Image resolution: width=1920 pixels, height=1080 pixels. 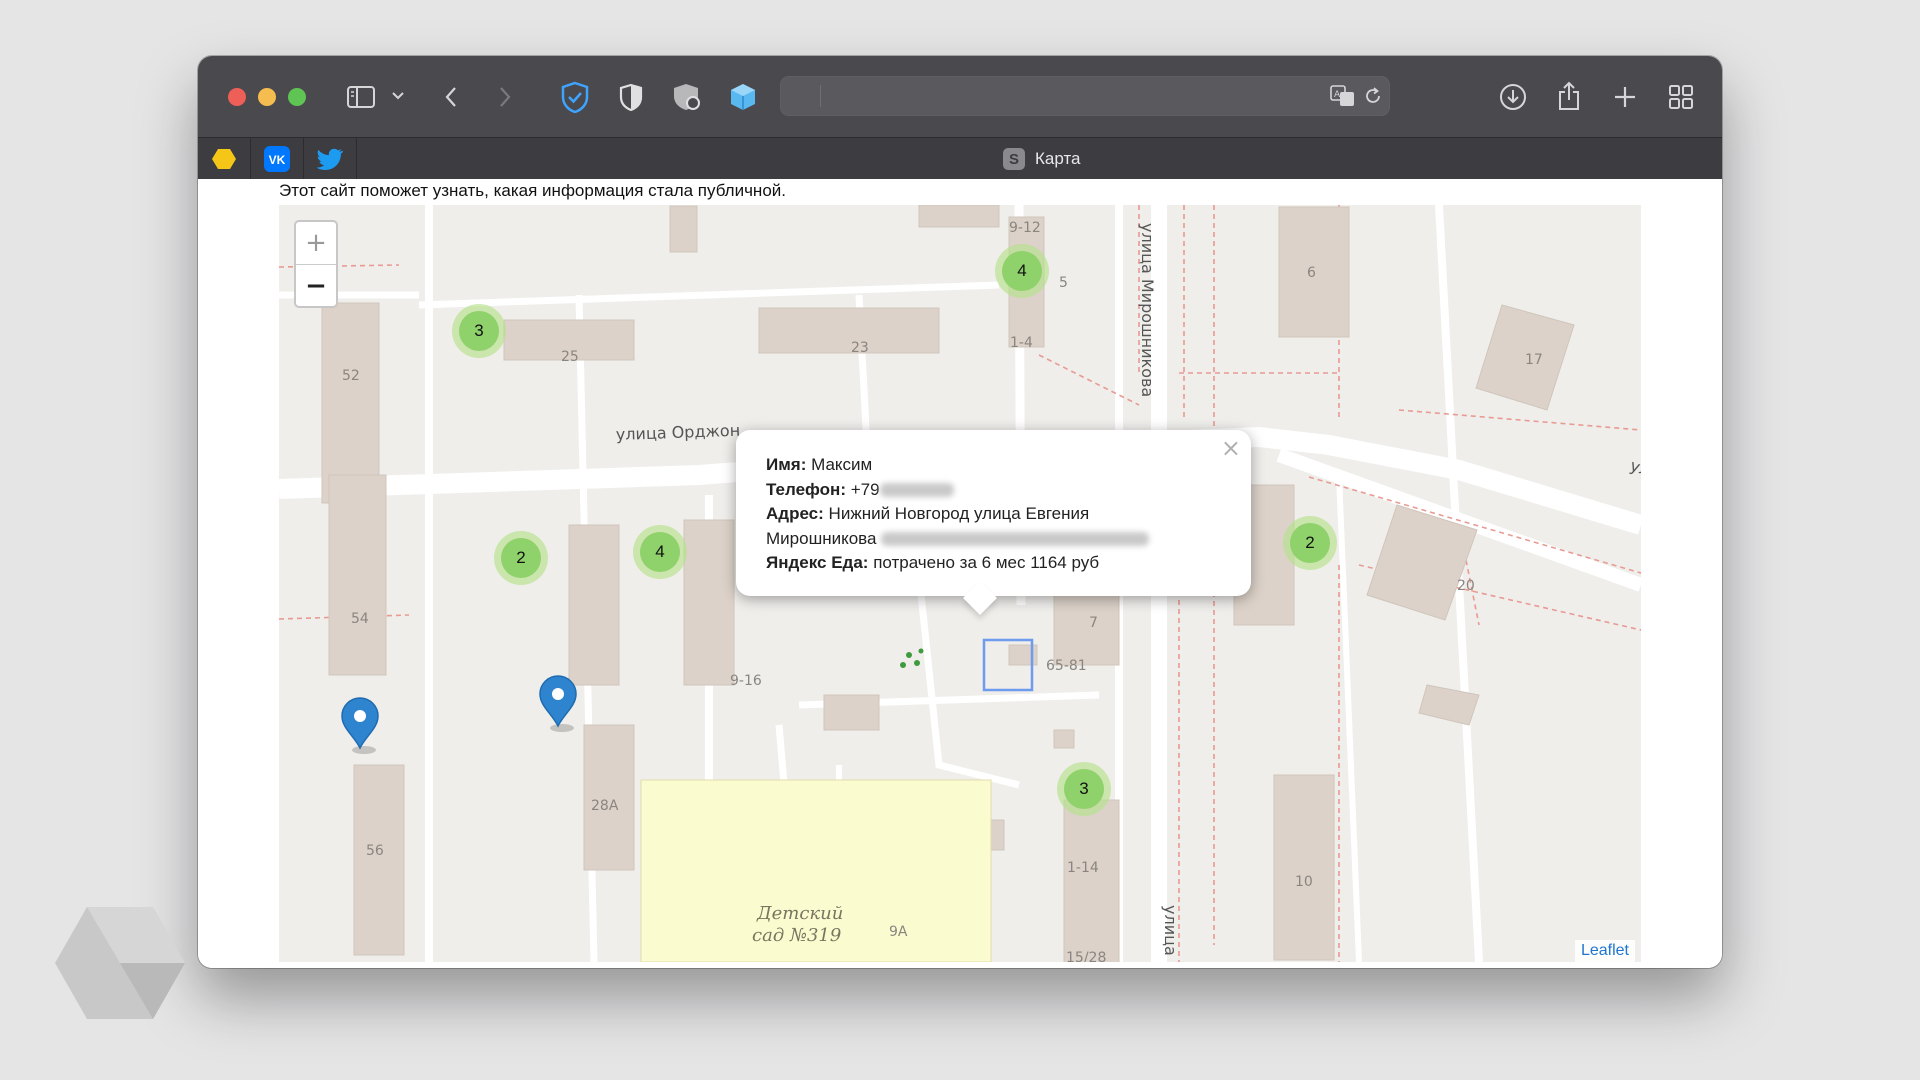 What do you see at coordinates (1015, 539) in the screenshot?
I see `redacted-address` at bounding box center [1015, 539].